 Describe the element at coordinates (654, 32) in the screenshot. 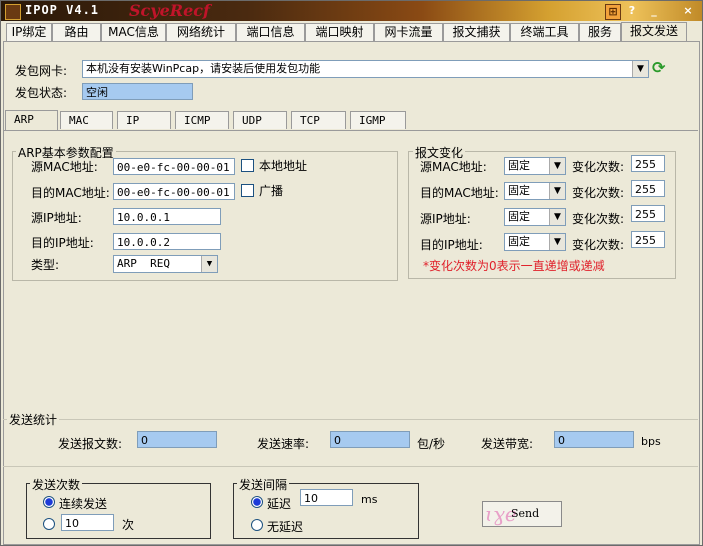

I see `tab-packet-send: 报文发送` at that location.